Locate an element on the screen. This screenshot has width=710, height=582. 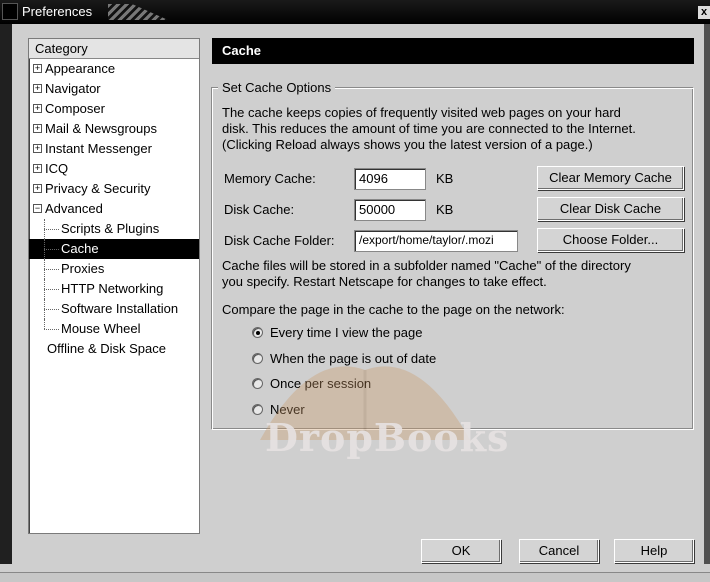
category-item-offline-disk-space: Offline & Disk Space is located at coordinates (114, 349).